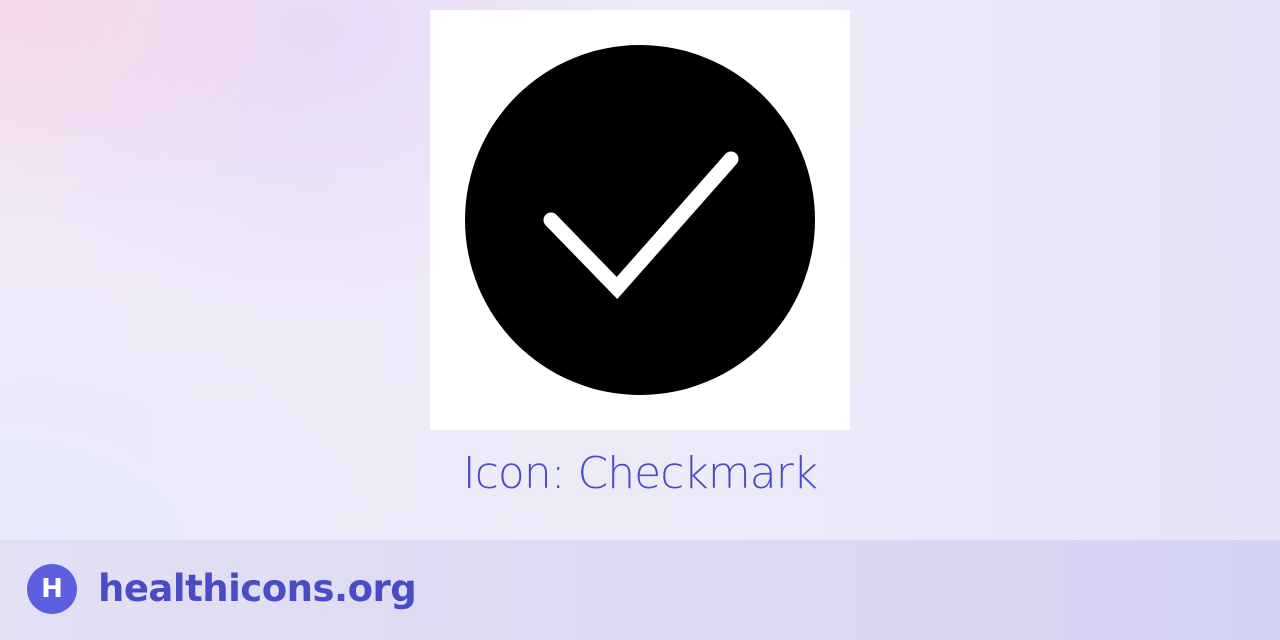 This screenshot has height=640, width=1280. What do you see at coordinates (640, 473) in the screenshot?
I see `icon-title: Icon: Checkmark` at bounding box center [640, 473].